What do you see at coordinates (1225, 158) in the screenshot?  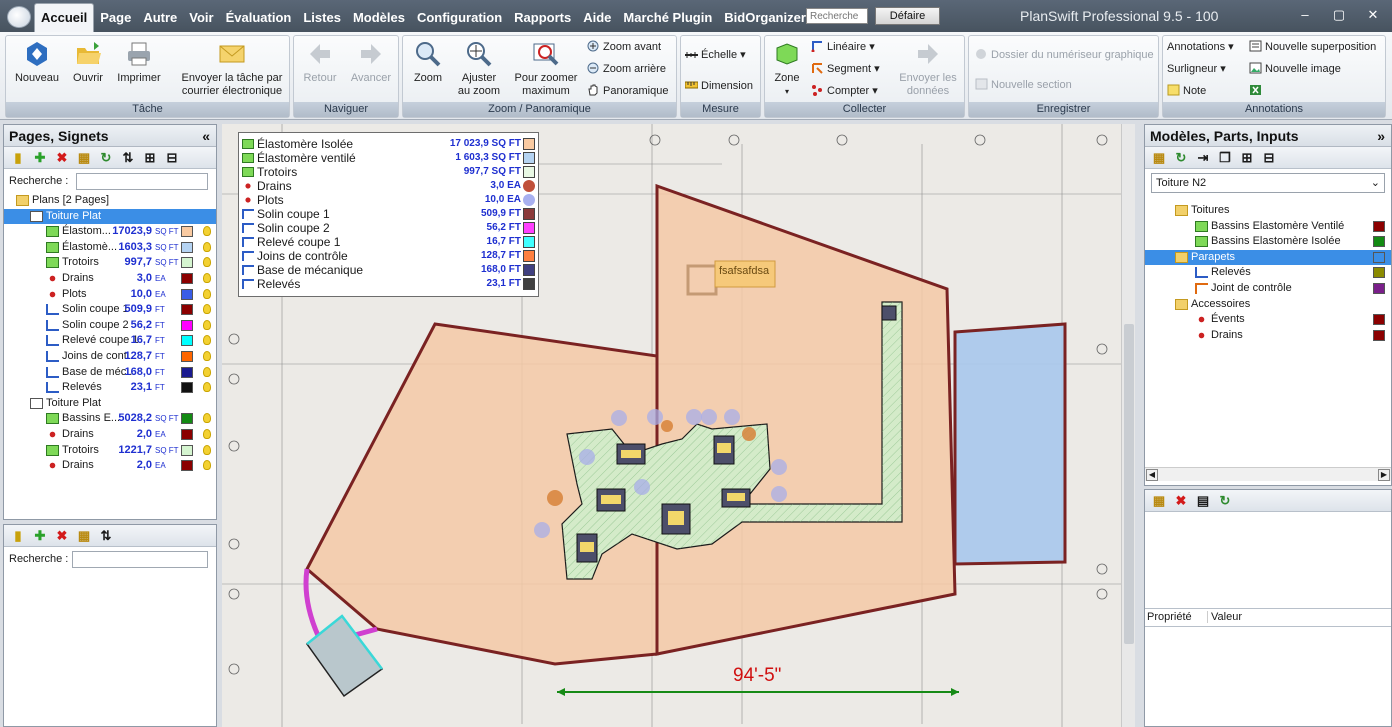 I see `model-copy-icon: ❐` at bounding box center [1225, 158].